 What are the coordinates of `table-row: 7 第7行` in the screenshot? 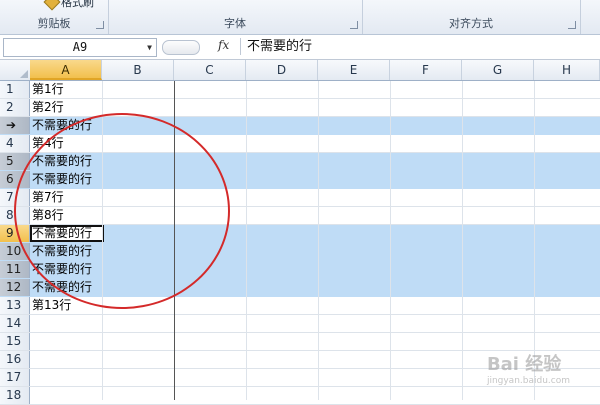 It's located at (300, 198).